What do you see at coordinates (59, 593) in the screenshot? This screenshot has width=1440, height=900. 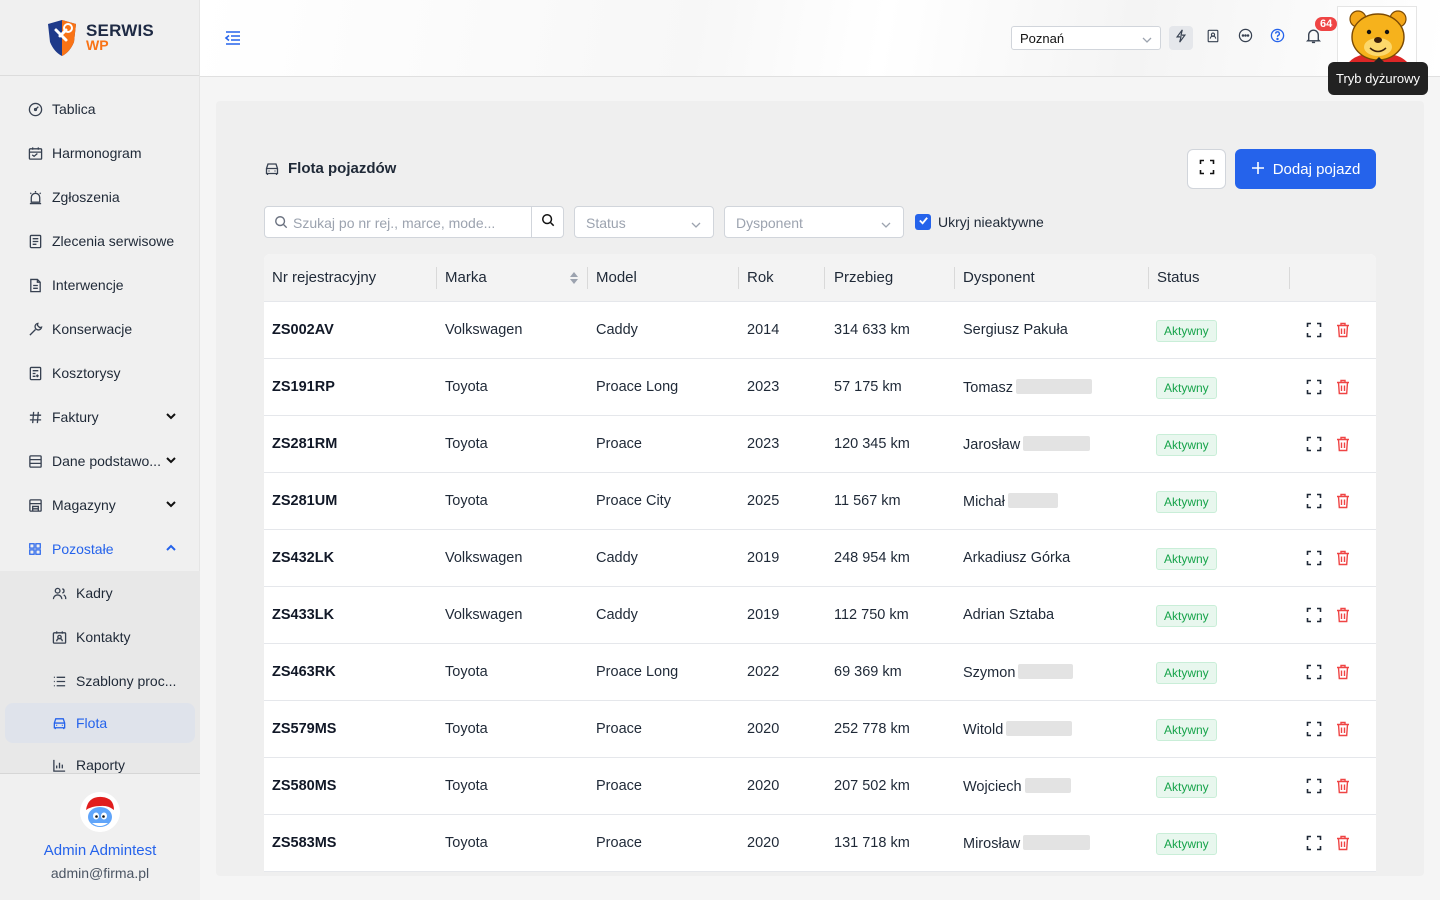 I see `users-icon` at bounding box center [59, 593].